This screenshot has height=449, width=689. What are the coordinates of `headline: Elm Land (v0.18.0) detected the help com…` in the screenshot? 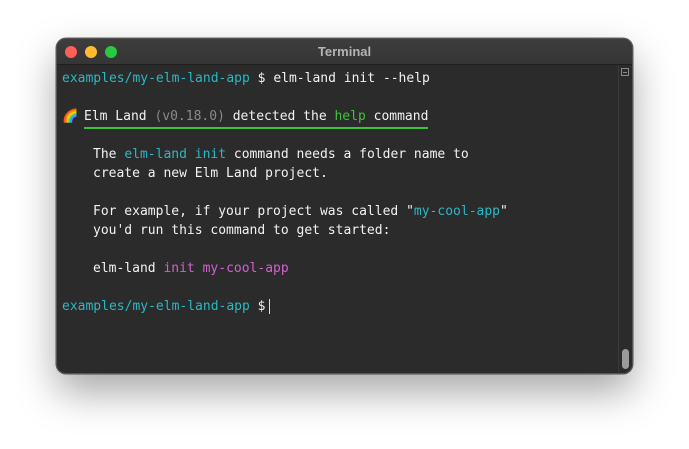 It's located at (256, 118).